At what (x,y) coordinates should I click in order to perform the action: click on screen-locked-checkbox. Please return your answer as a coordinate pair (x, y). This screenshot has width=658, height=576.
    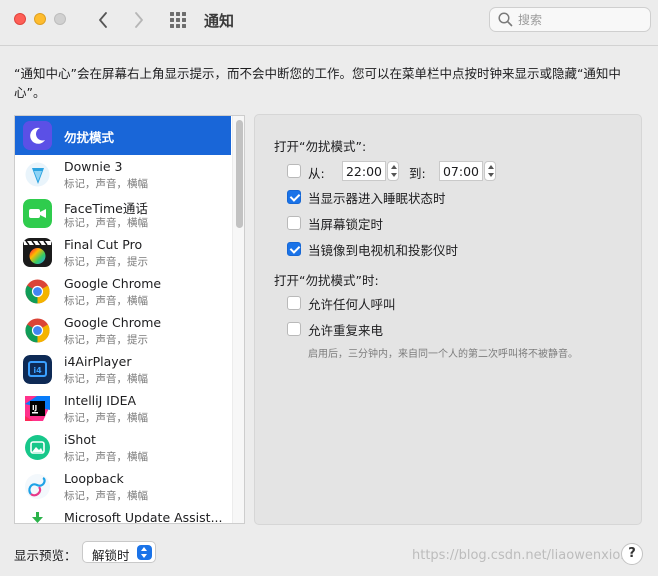
    Looking at the image, I should click on (294, 223).